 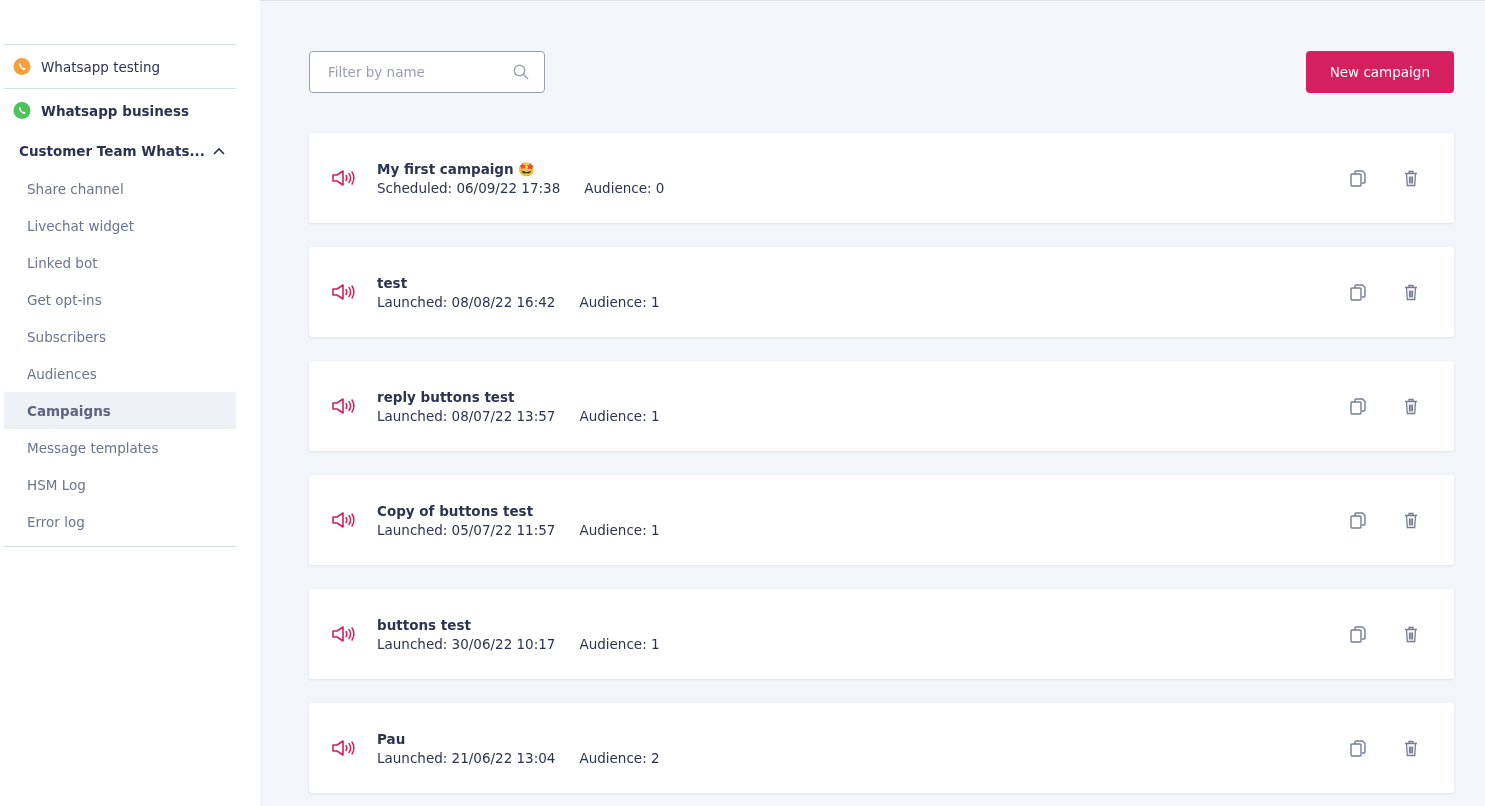 I want to click on new-campaign-button: New campaign, so click(x=1379, y=72).